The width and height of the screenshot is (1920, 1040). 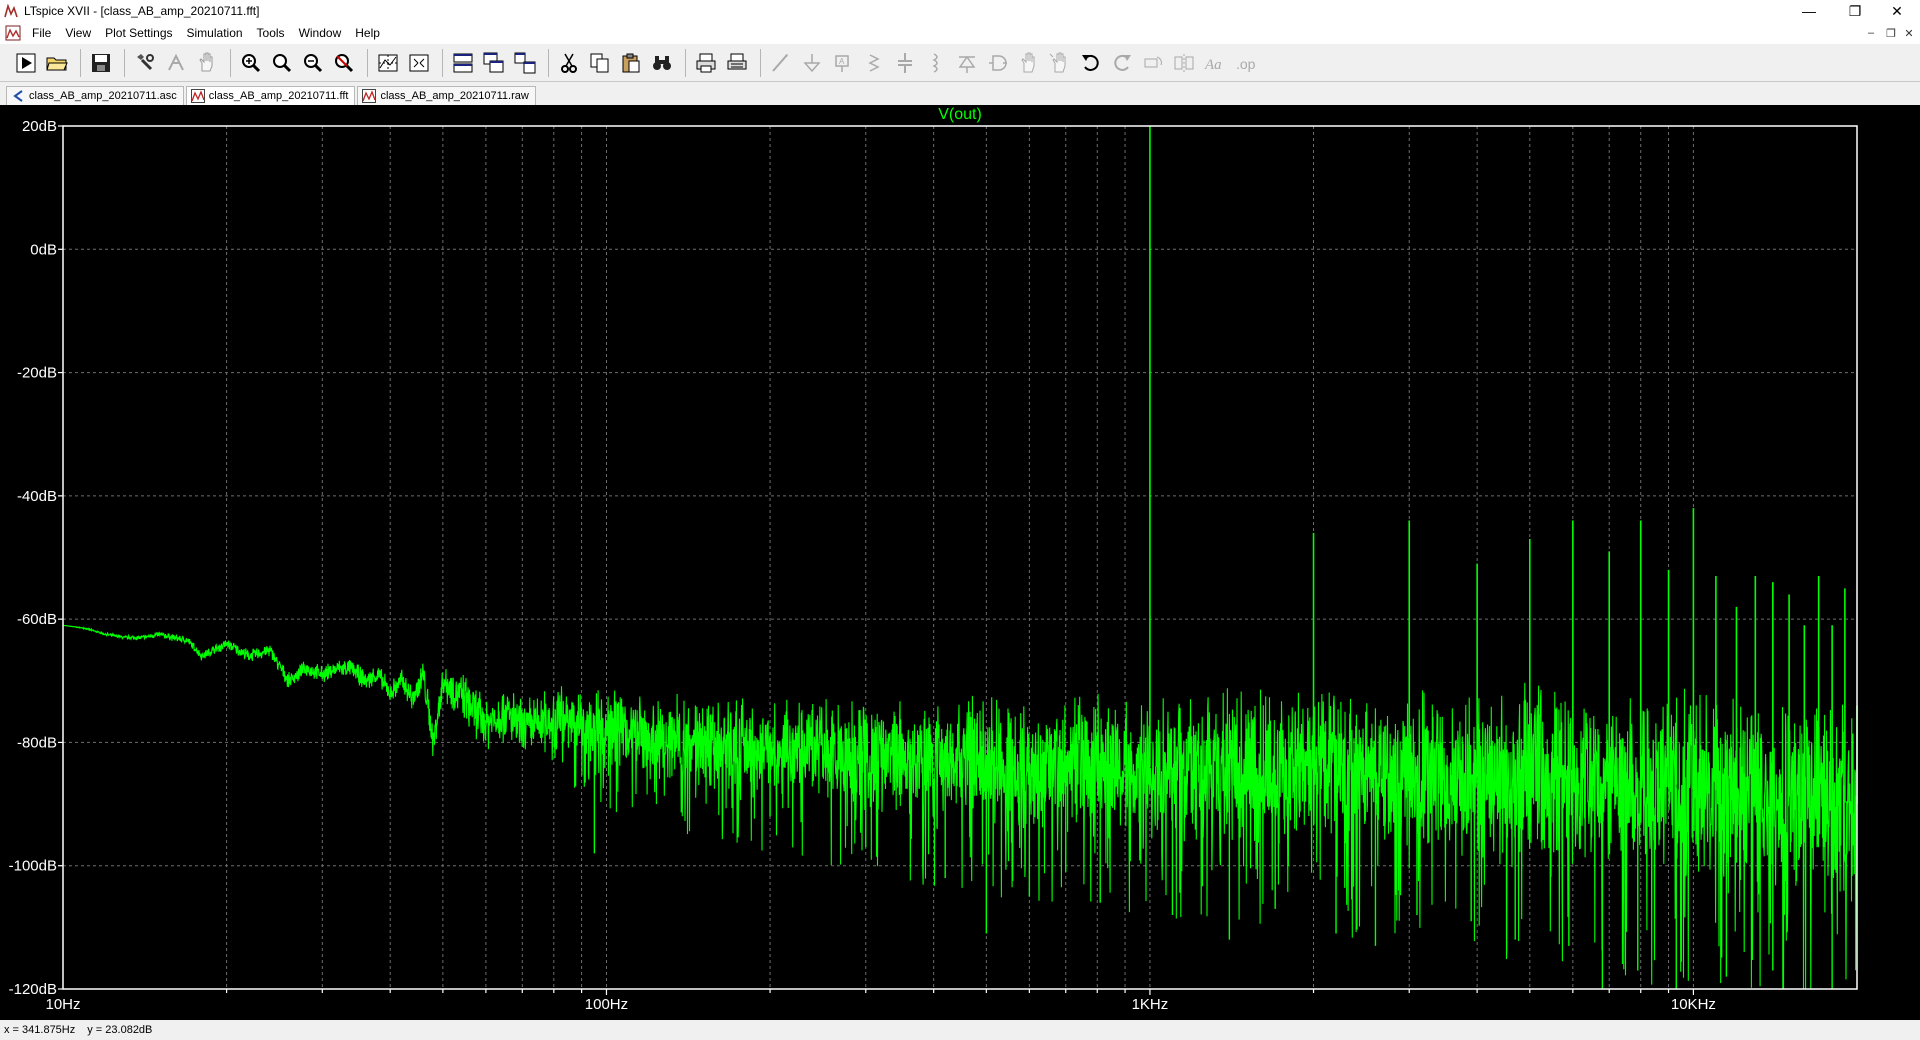 What do you see at coordinates (706, 63) in the screenshot?
I see `print-button` at bounding box center [706, 63].